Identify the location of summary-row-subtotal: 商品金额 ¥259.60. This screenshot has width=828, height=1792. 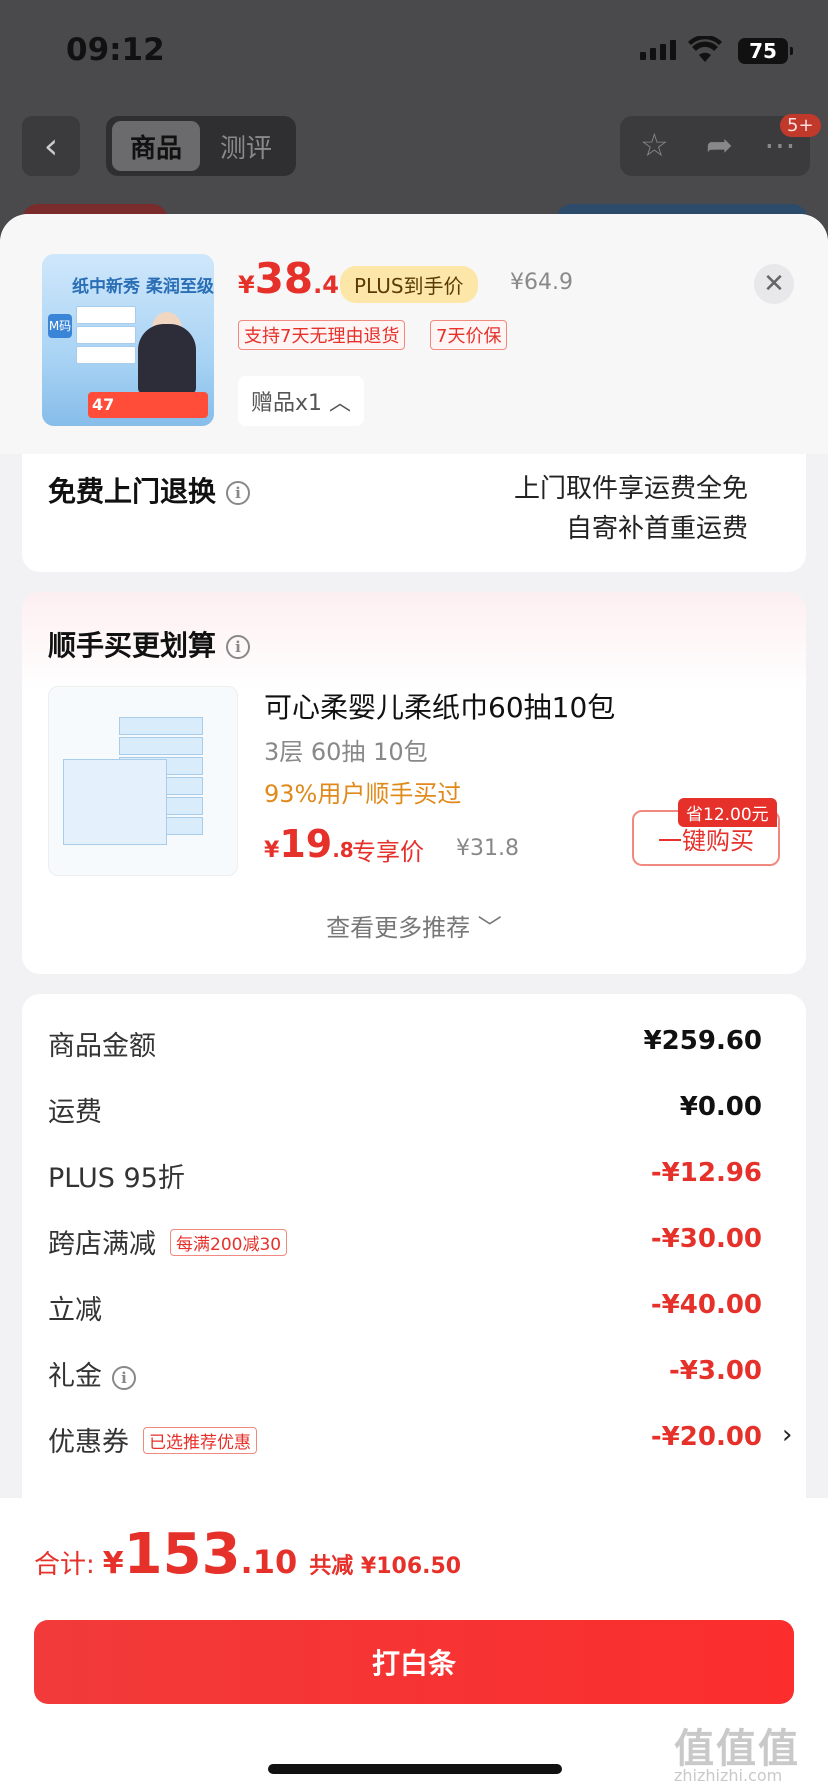
(405, 1046).